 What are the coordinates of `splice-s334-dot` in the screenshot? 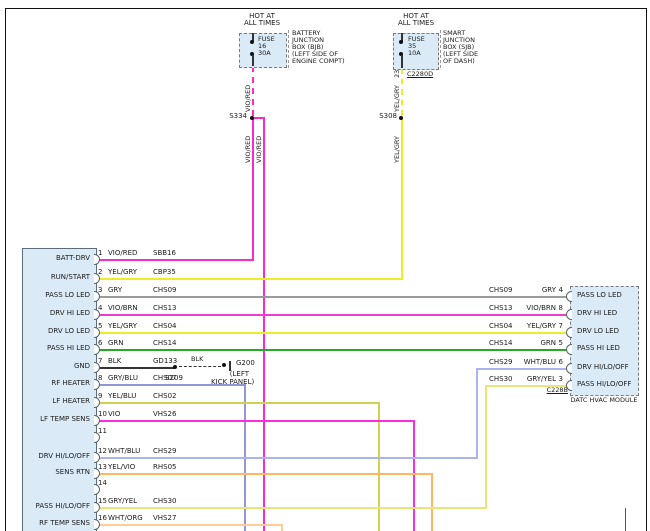 It's located at (252, 118).